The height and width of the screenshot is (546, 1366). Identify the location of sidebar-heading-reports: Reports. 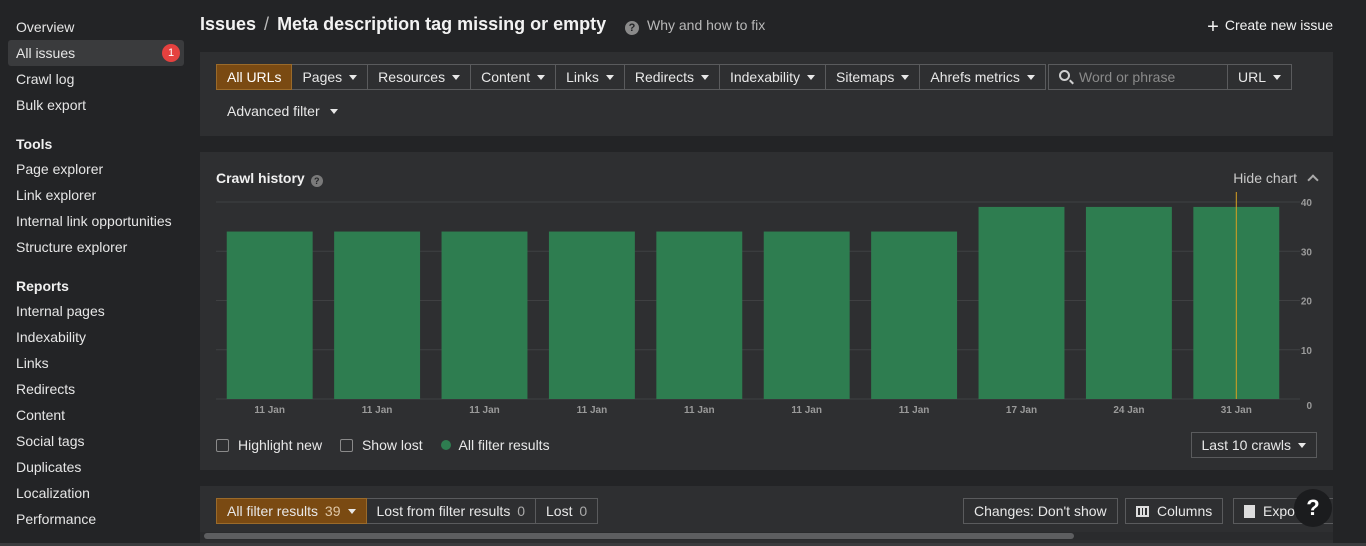
(42, 286).